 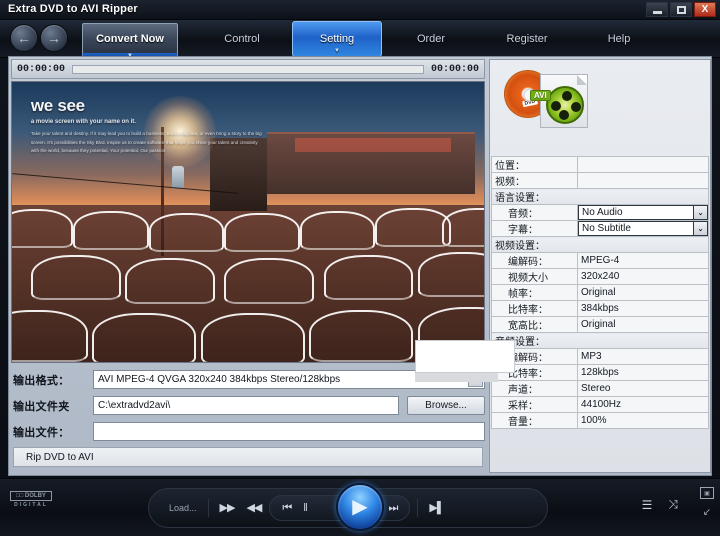 What do you see at coordinates (534, 292) in the screenshot?
I see `video-framerate-label: 帧率：` at bounding box center [534, 292].